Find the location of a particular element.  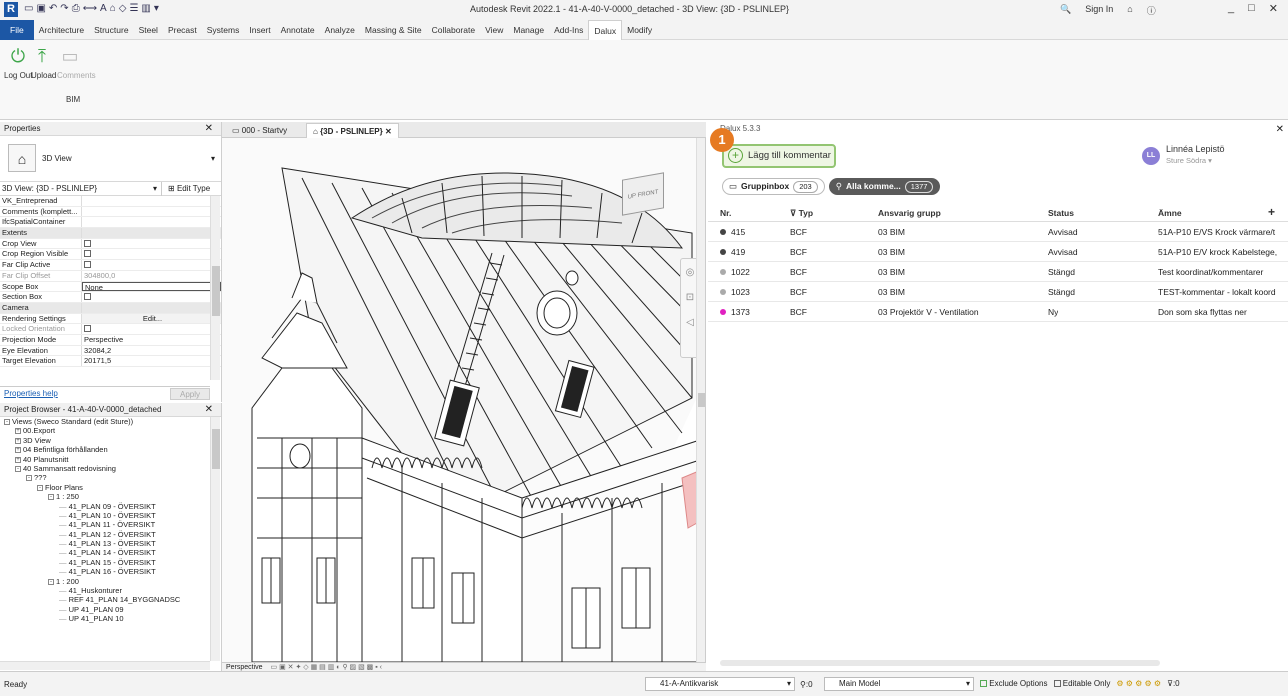

col-nr: Nr. is located at coordinates (725, 213).